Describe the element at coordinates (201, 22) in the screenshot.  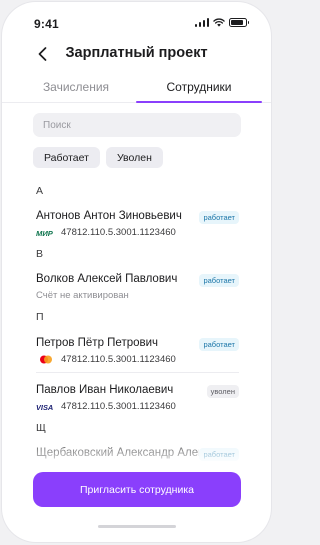
I see `cellular-signal-icon` at that location.